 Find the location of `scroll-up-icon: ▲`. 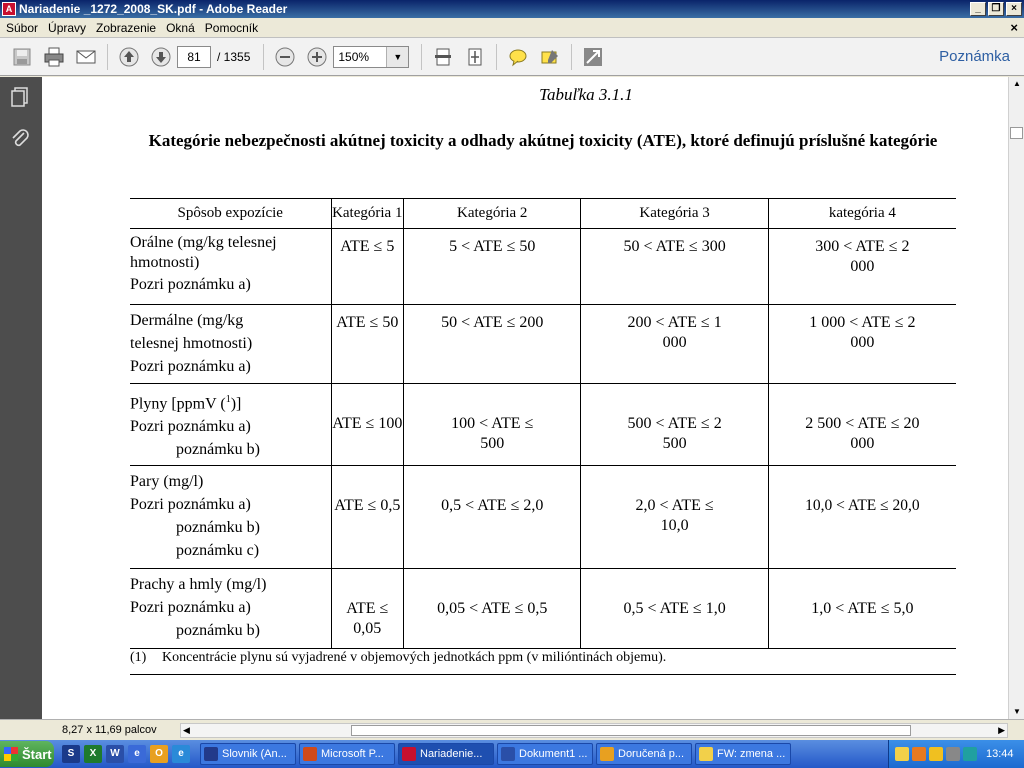

scroll-up-icon: ▲ is located at coordinates (1016, 84).